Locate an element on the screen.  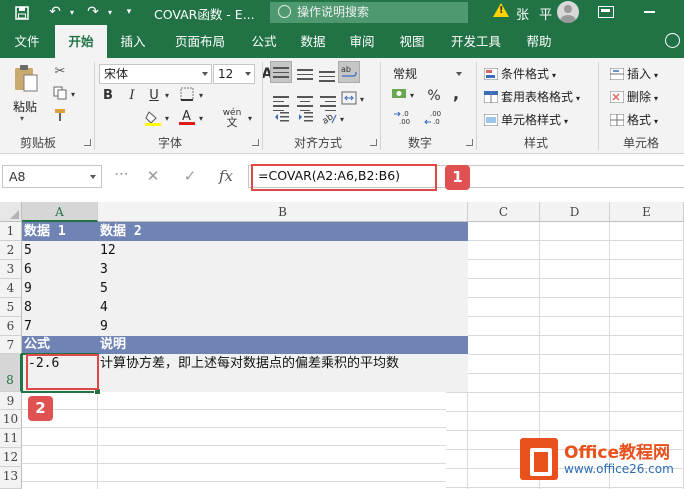
phonetic-guide-button: wén 文 is located at coordinates (232, 118).